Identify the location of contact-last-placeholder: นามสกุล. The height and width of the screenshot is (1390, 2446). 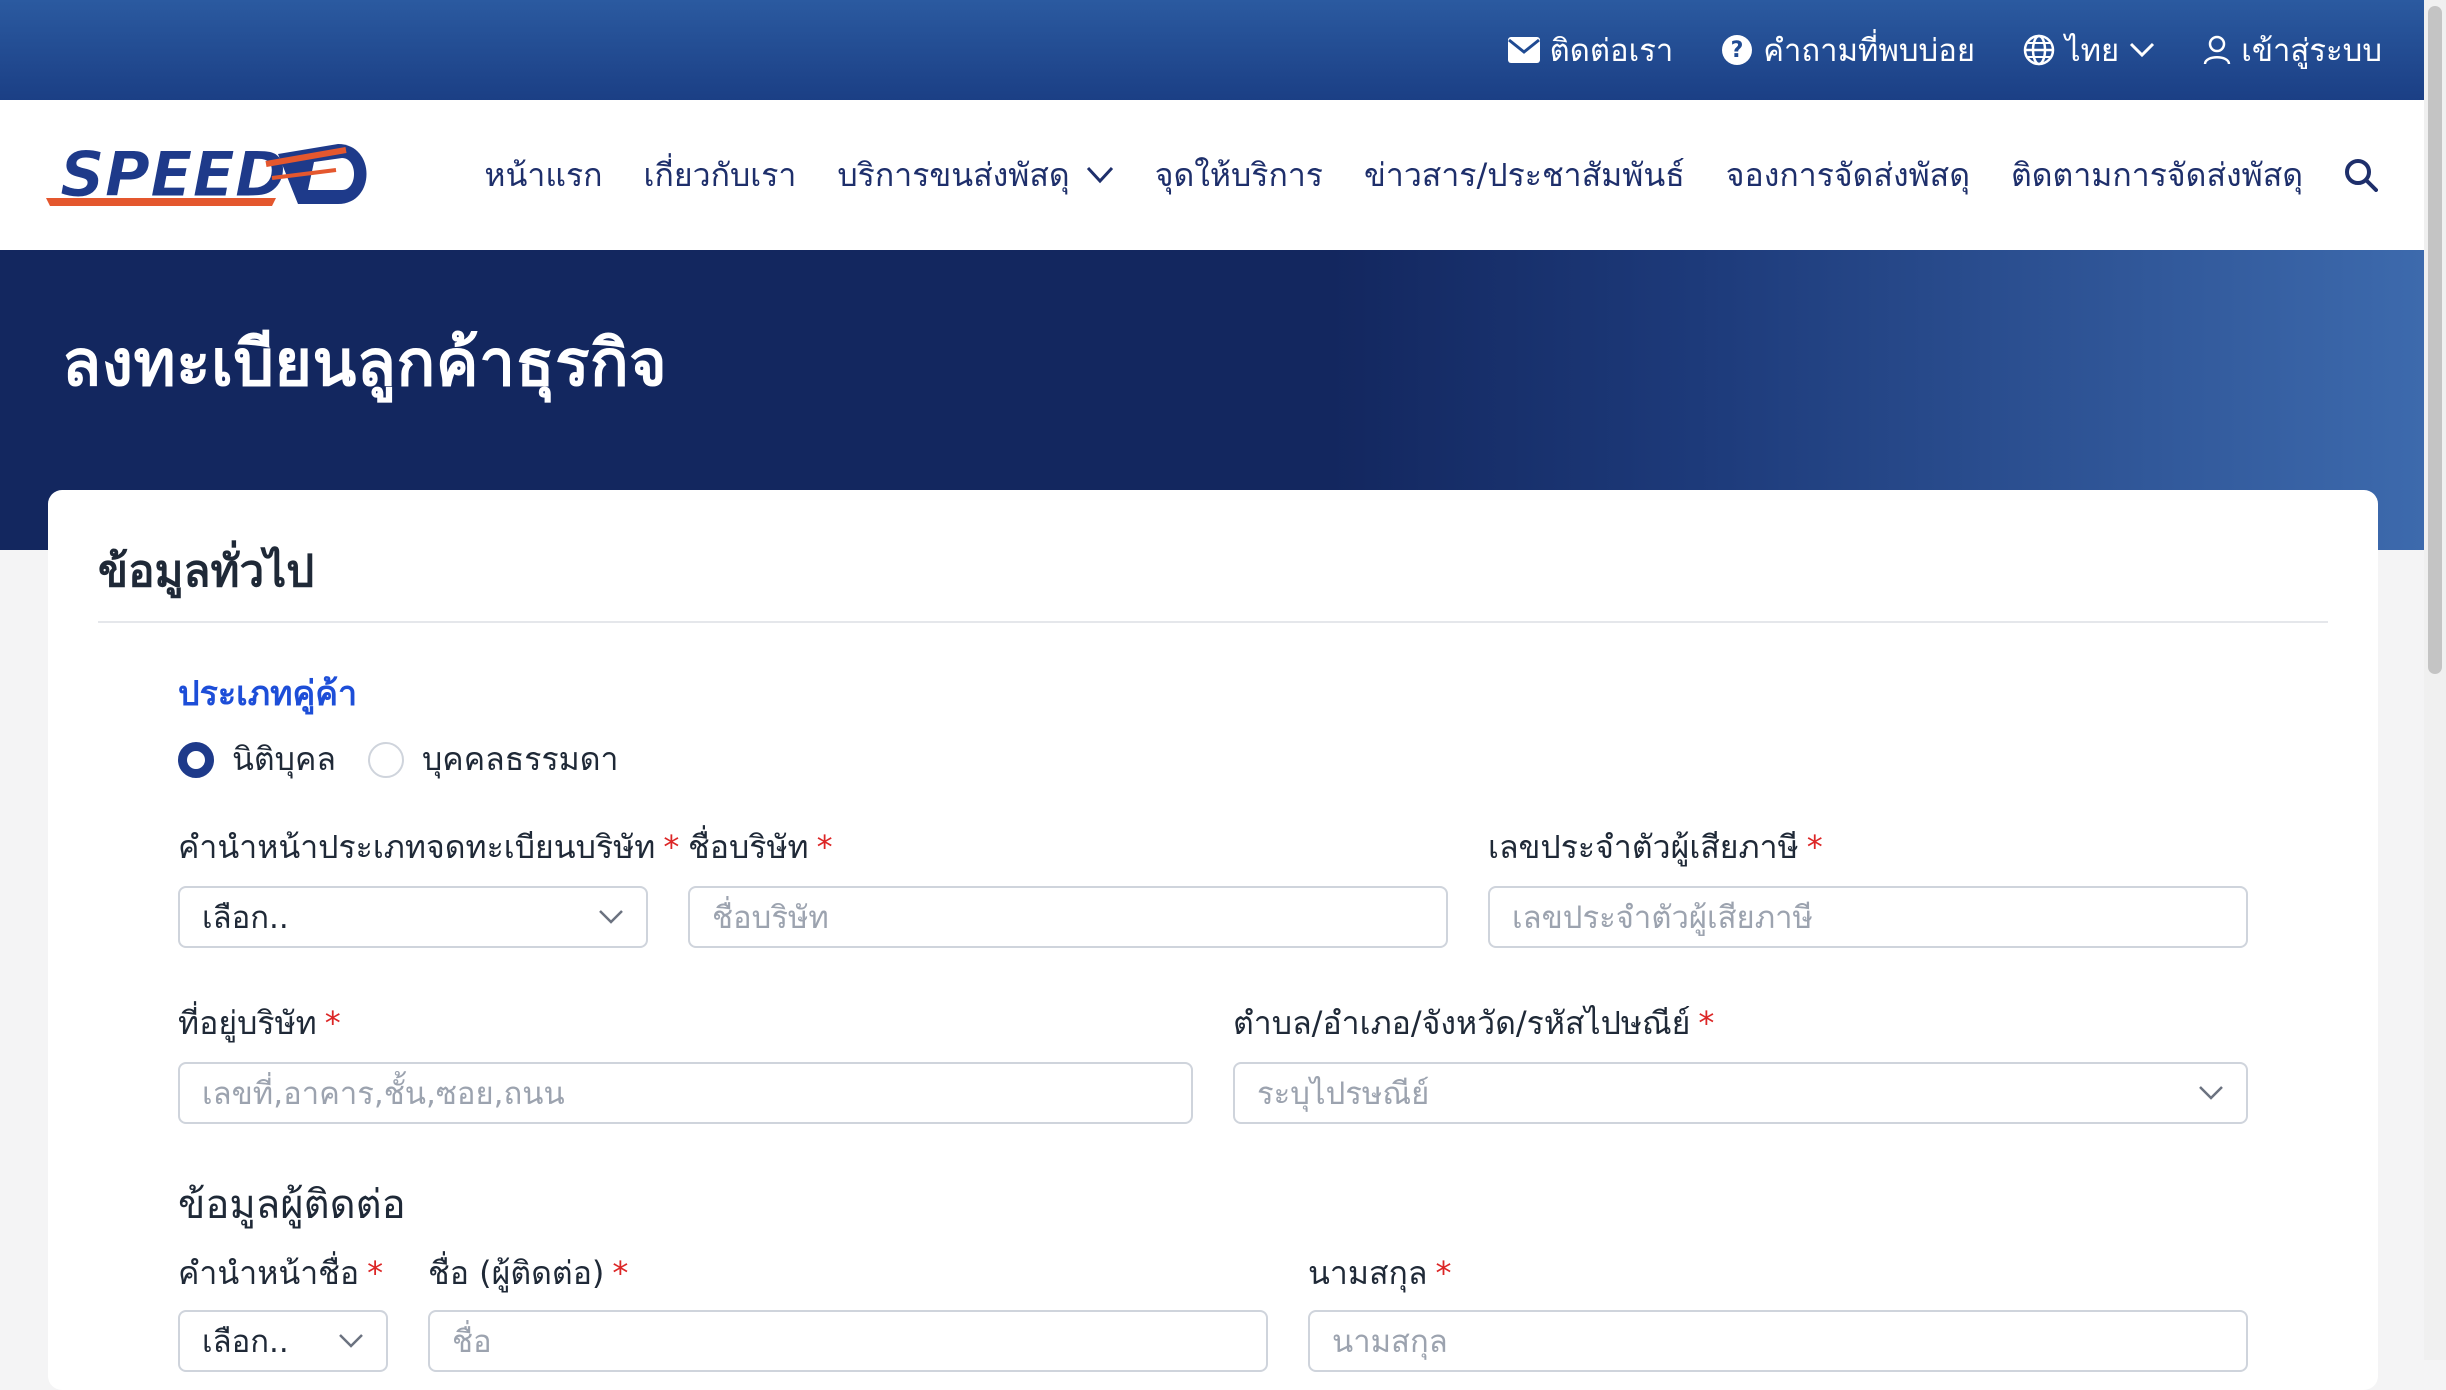
(1390, 1342).